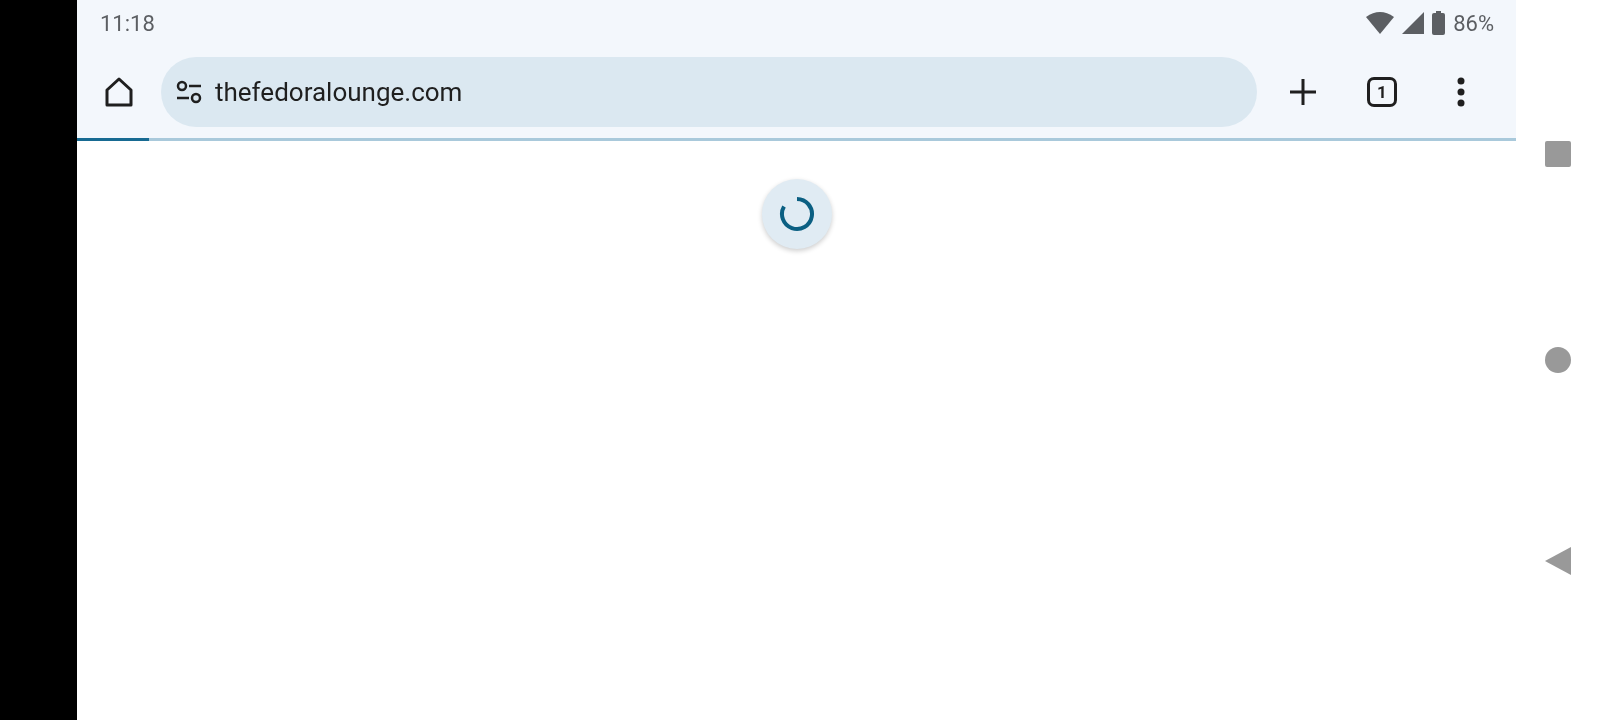 This screenshot has height=720, width=1600. I want to click on url-text: thefedoralounge.com, so click(339, 92).